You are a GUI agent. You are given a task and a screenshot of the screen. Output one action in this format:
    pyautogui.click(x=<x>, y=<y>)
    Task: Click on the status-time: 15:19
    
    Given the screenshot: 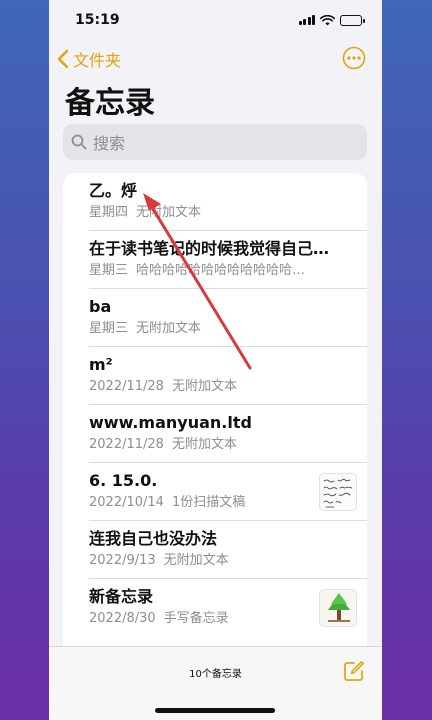 What is the action you would take?
    pyautogui.click(x=97, y=20)
    